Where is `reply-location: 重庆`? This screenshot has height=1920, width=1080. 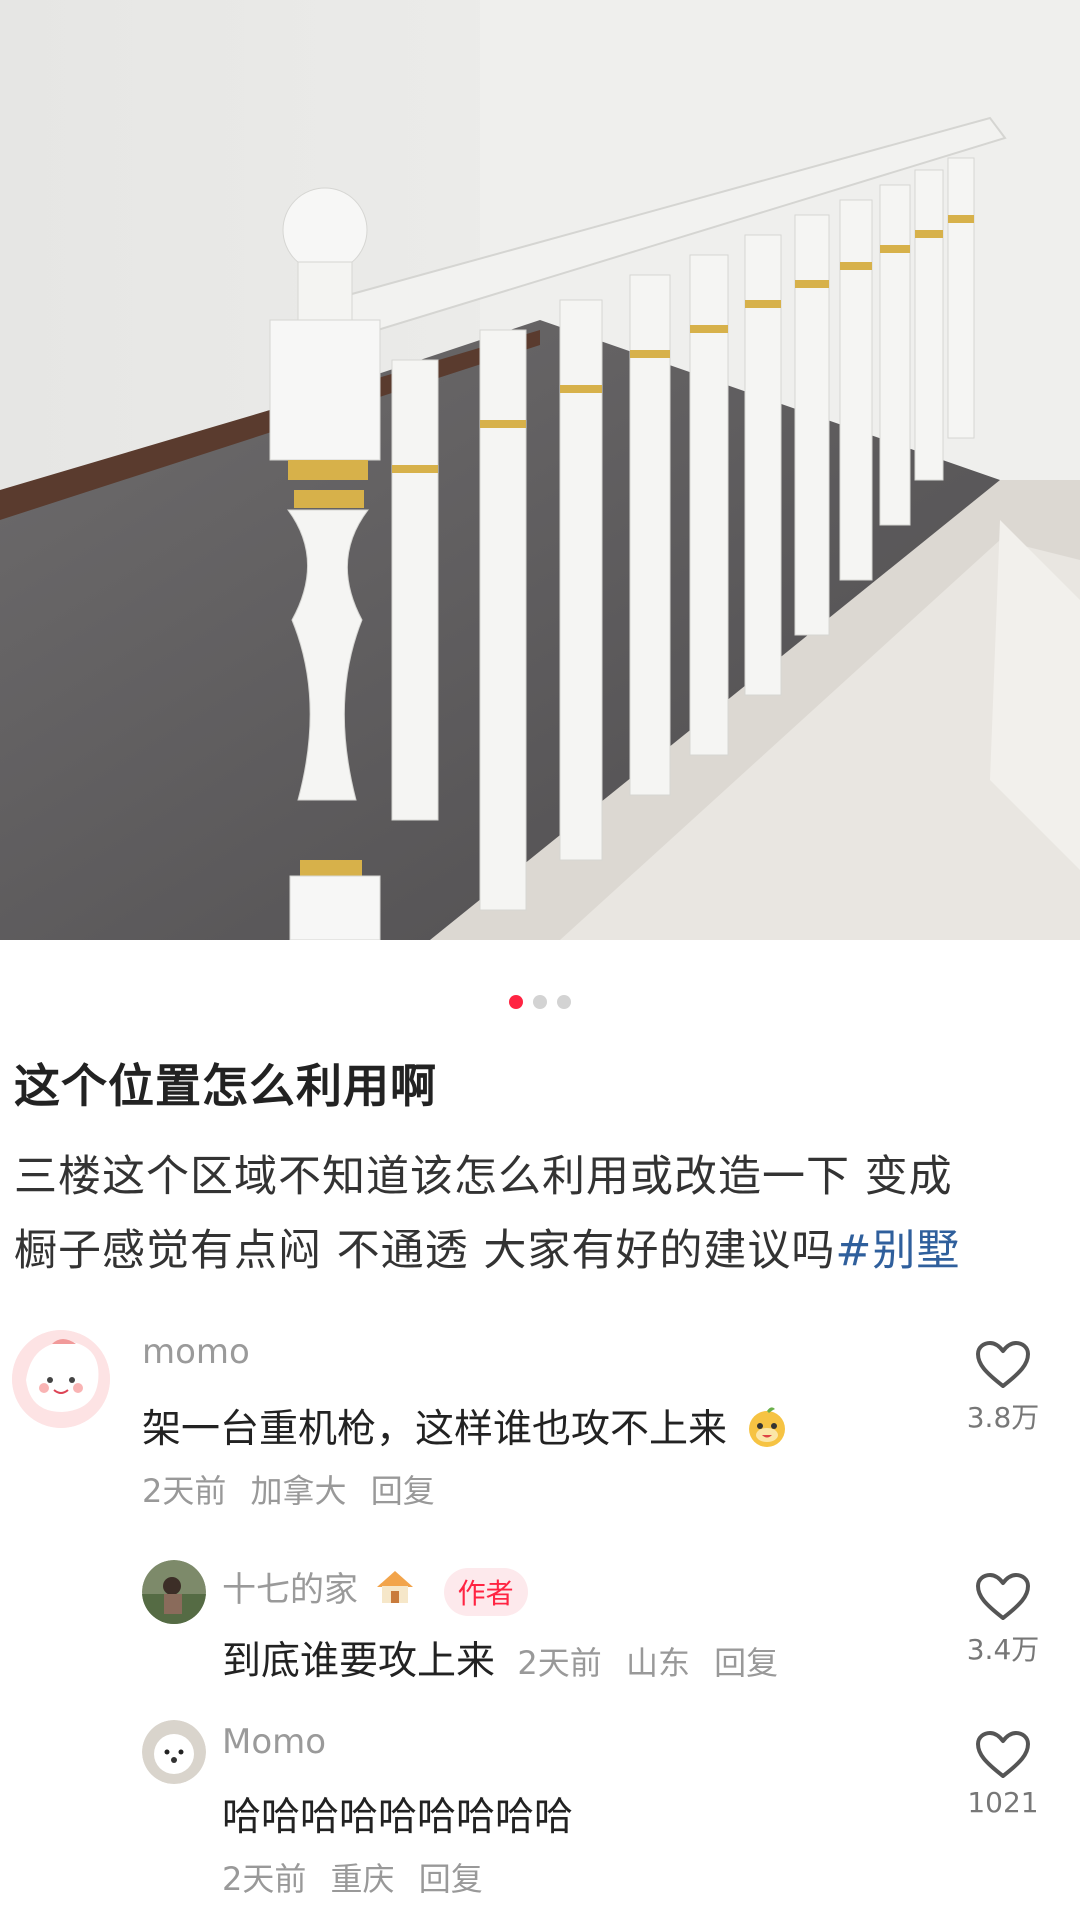 reply-location: 重庆 is located at coordinates (362, 1879).